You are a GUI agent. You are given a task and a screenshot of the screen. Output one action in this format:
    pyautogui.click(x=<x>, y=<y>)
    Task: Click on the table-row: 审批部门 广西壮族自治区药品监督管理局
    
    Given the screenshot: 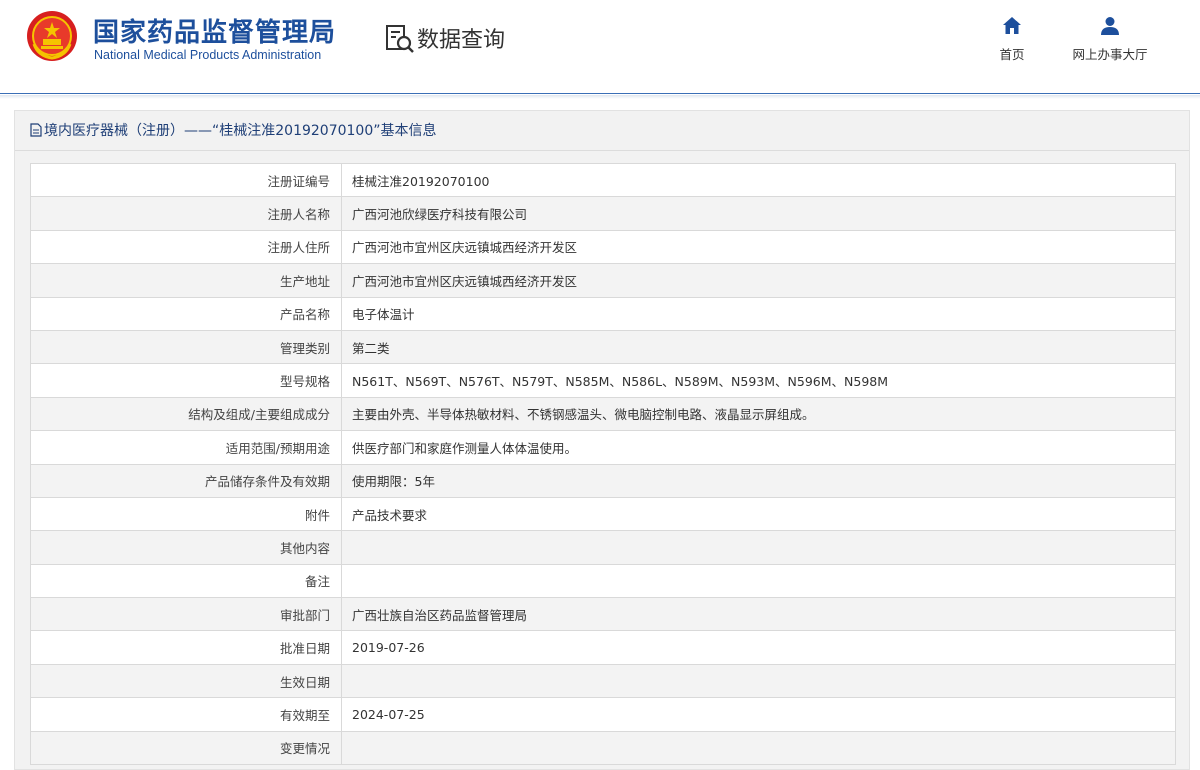 What is the action you would take?
    pyautogui.click(x=603, y=614)
    